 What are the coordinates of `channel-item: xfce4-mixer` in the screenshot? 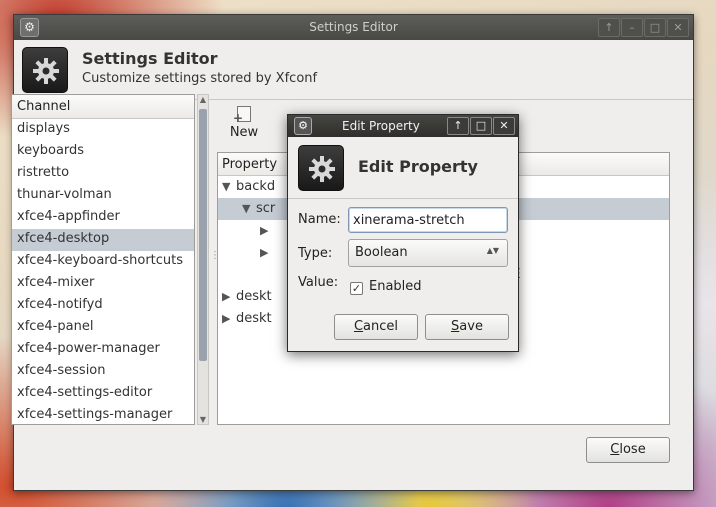 It's located at (103, 284).